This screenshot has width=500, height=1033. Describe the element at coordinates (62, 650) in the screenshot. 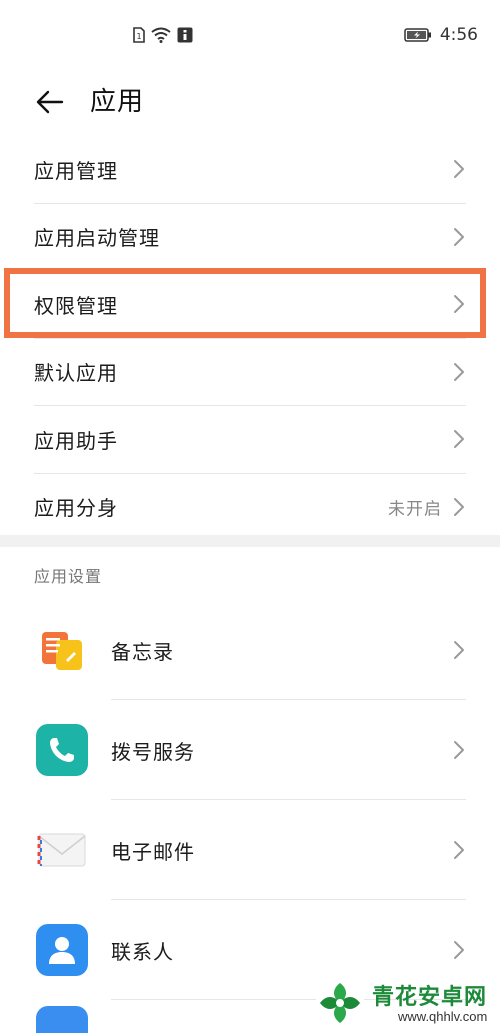

I see `notes-icon` at that location.